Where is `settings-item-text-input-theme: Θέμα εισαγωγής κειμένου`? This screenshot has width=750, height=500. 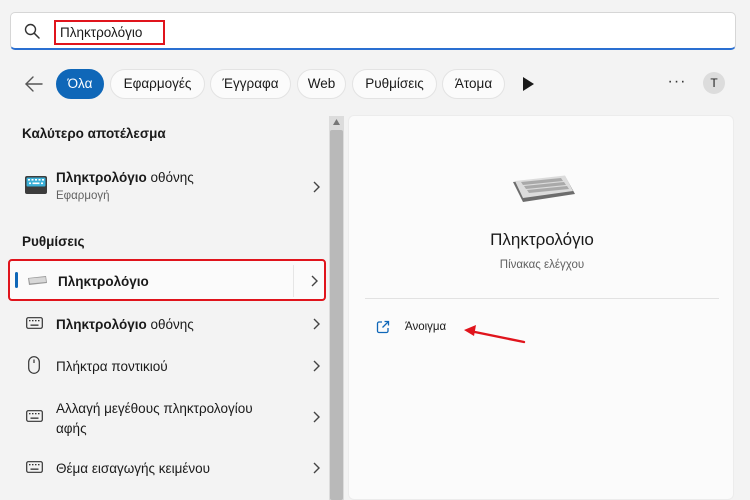
settings-item-text-input-theme: Θέμα εισαγωγής κειμένου is located at coordinates (167, 468).